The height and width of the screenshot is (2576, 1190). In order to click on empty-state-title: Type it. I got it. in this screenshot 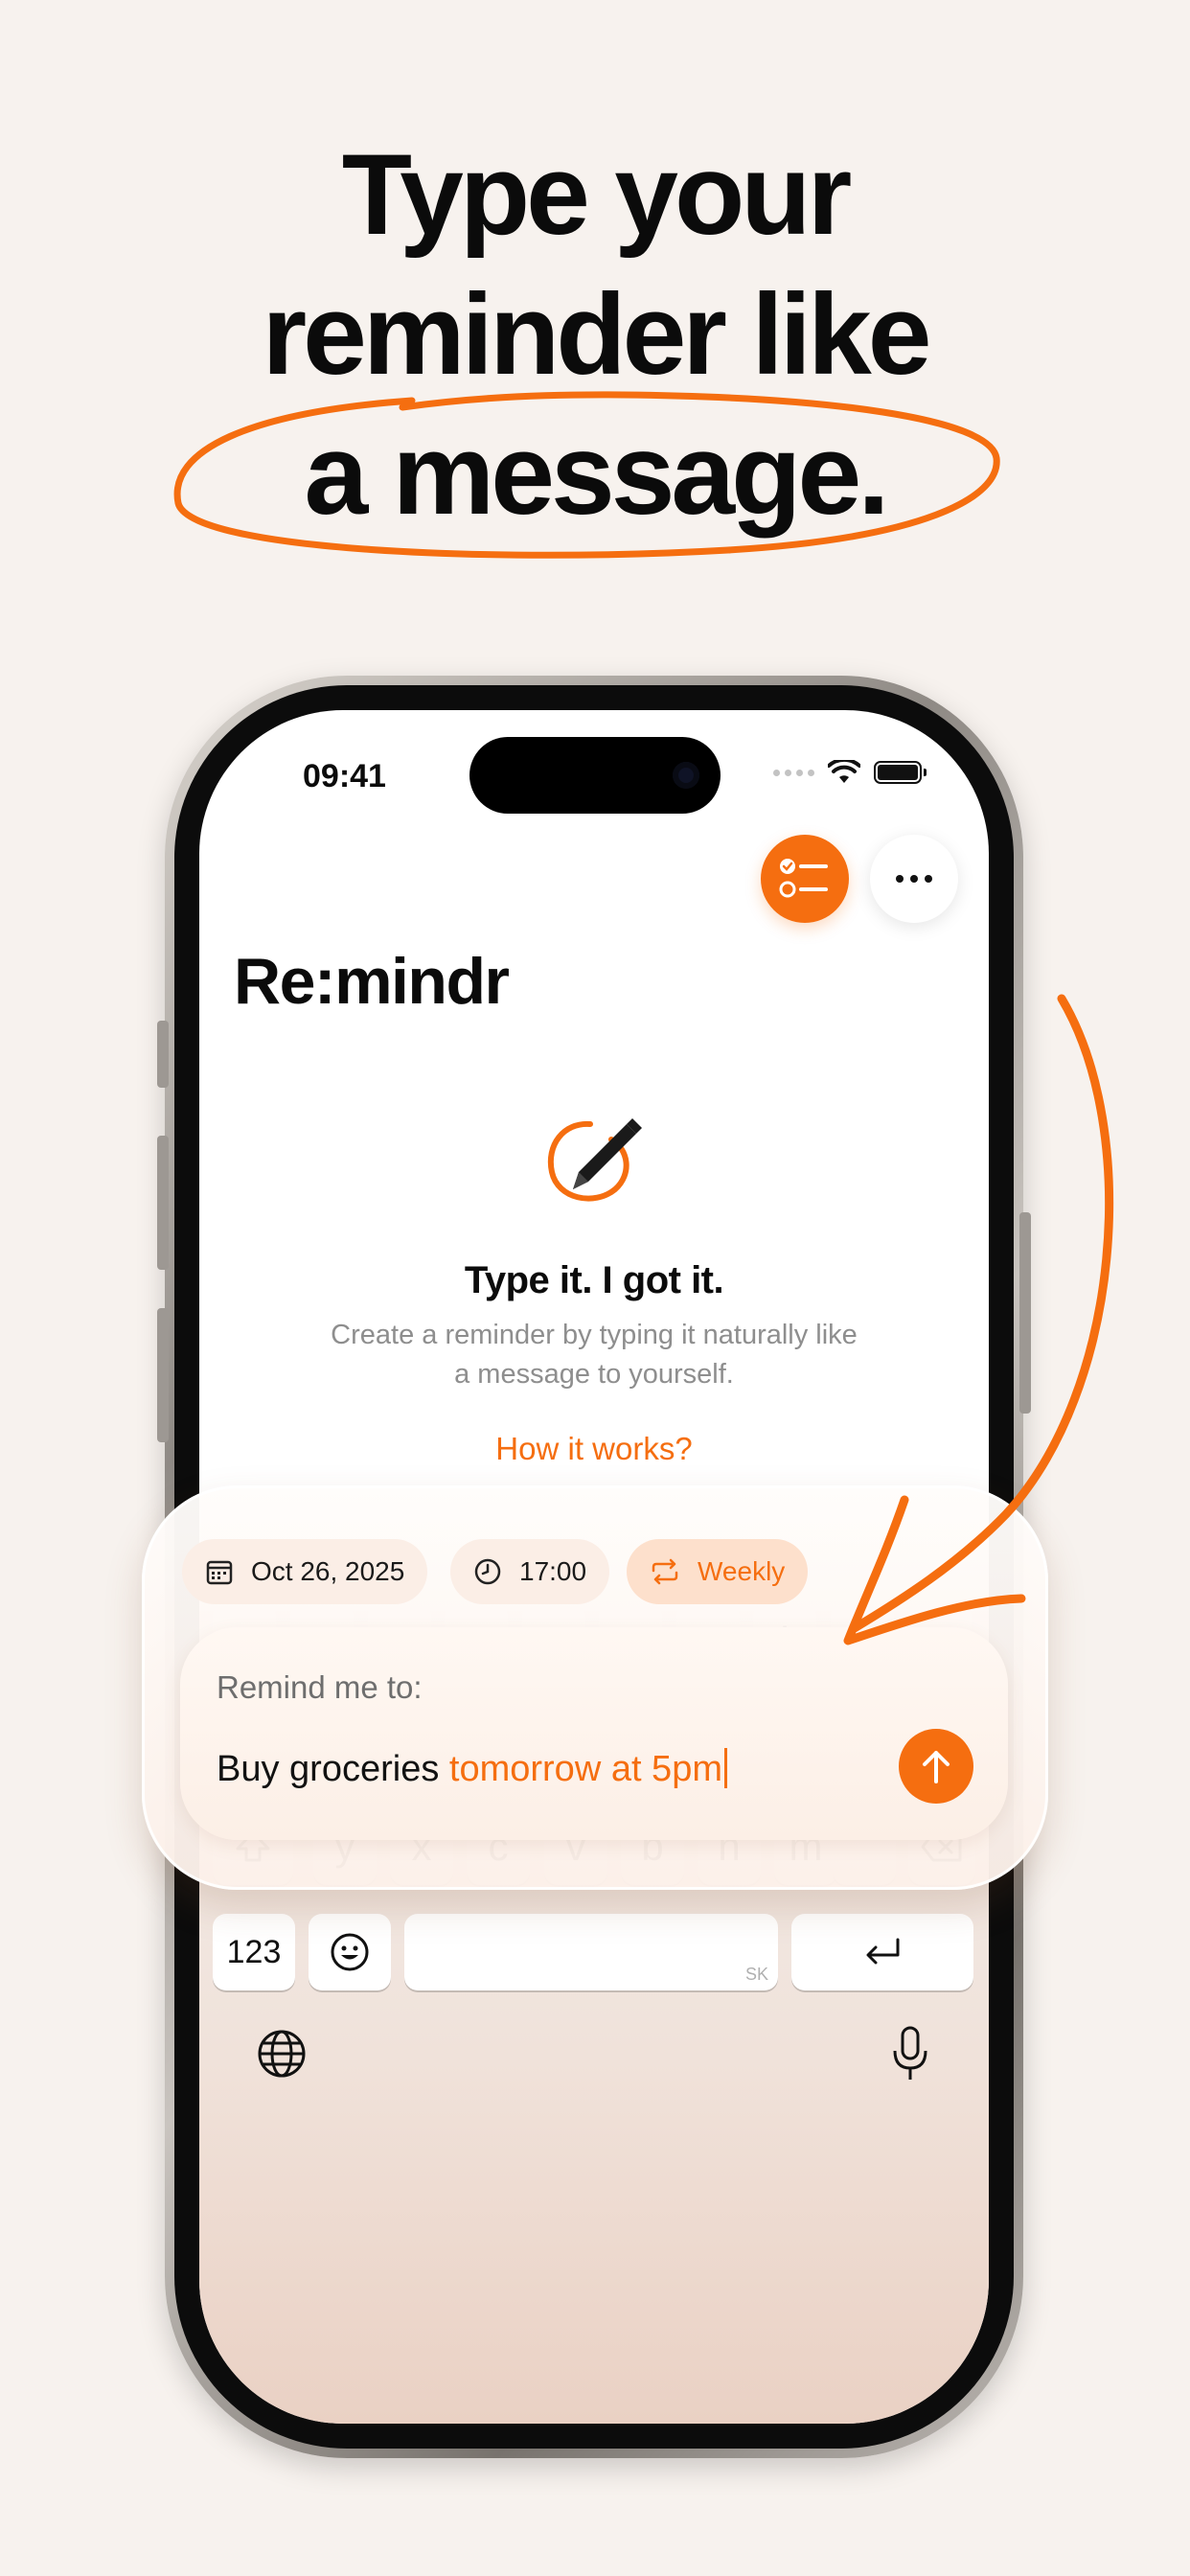, I will do `click(594, 1280)`.